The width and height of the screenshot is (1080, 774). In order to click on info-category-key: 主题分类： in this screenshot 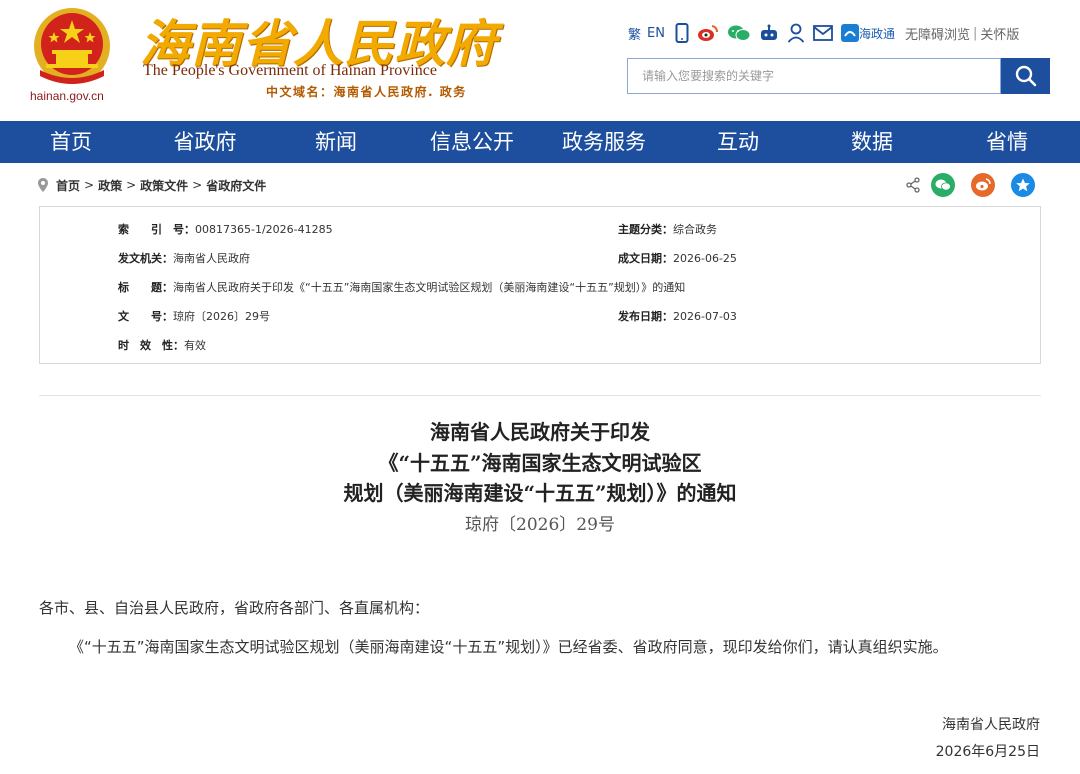, I will do `click(645, 229)`.